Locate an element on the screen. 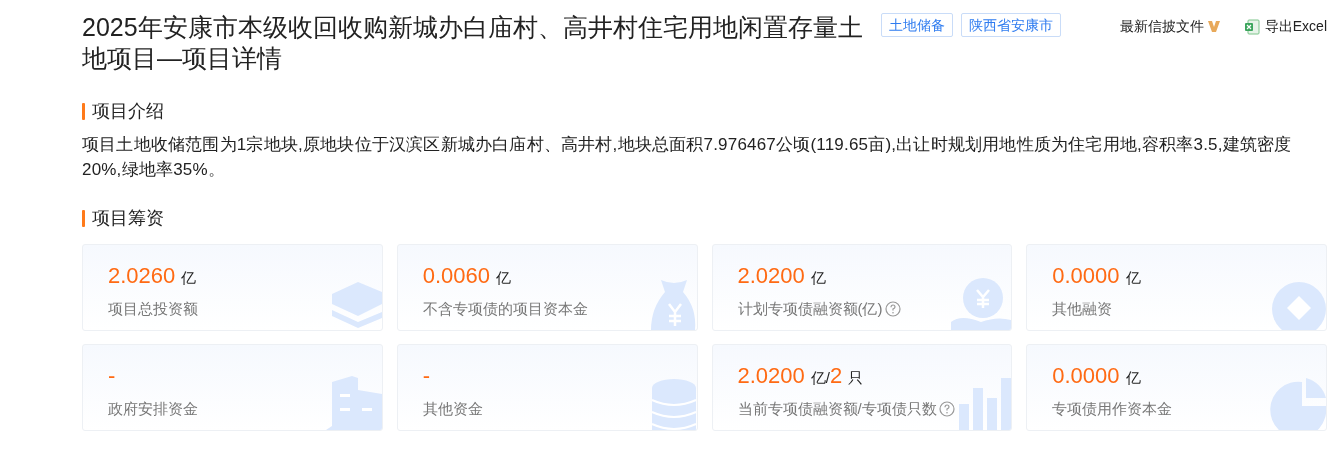  building-icon is located at coordinates (353, 403).